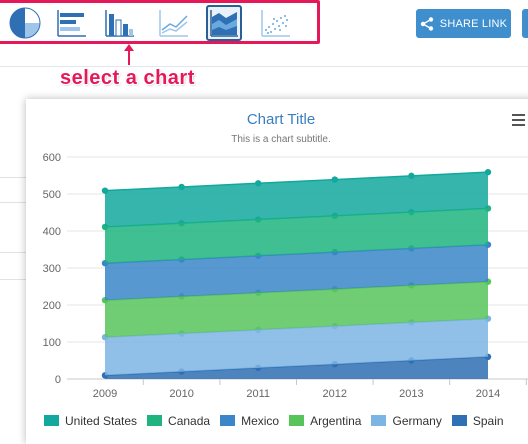 The image size is (528, 444). I want to click on legend-item: Canada, so click(178, 421).